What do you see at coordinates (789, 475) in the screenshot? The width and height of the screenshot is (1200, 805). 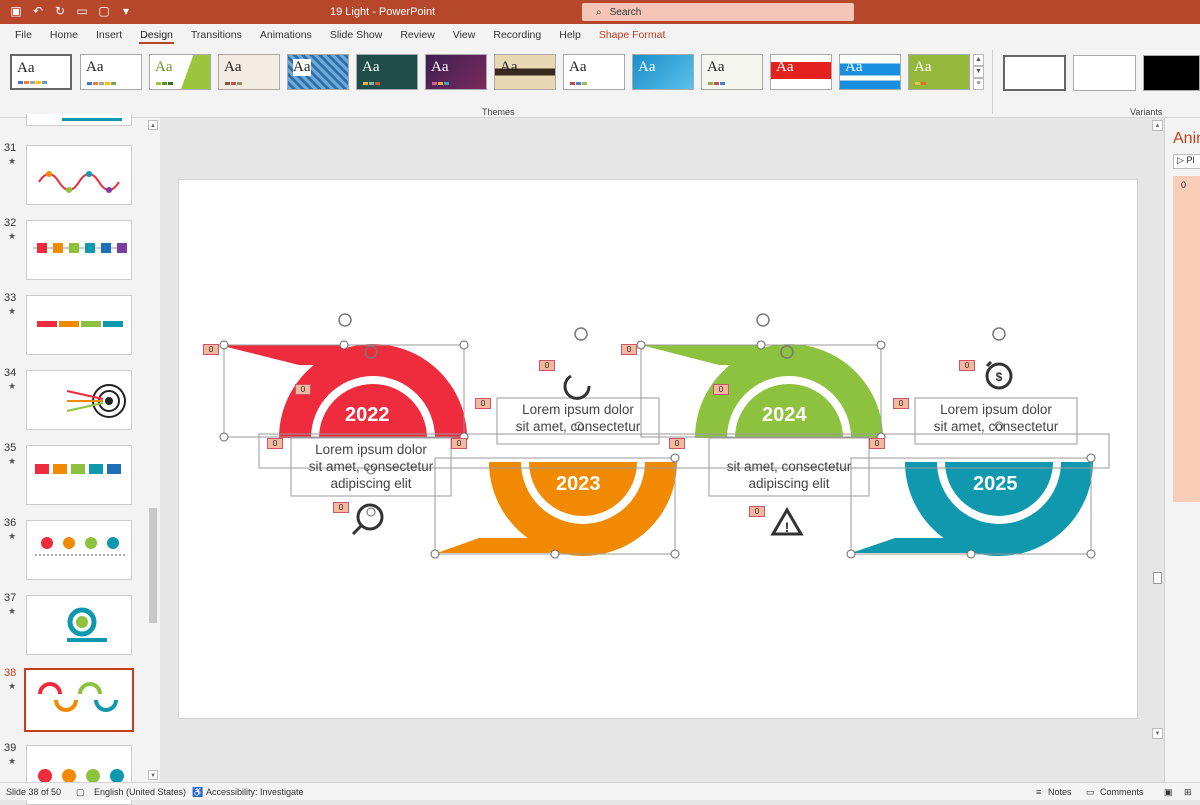 I see `text-block-2024: sit amet, consectetur adipiscing elit` at bounding box center [789, 475].